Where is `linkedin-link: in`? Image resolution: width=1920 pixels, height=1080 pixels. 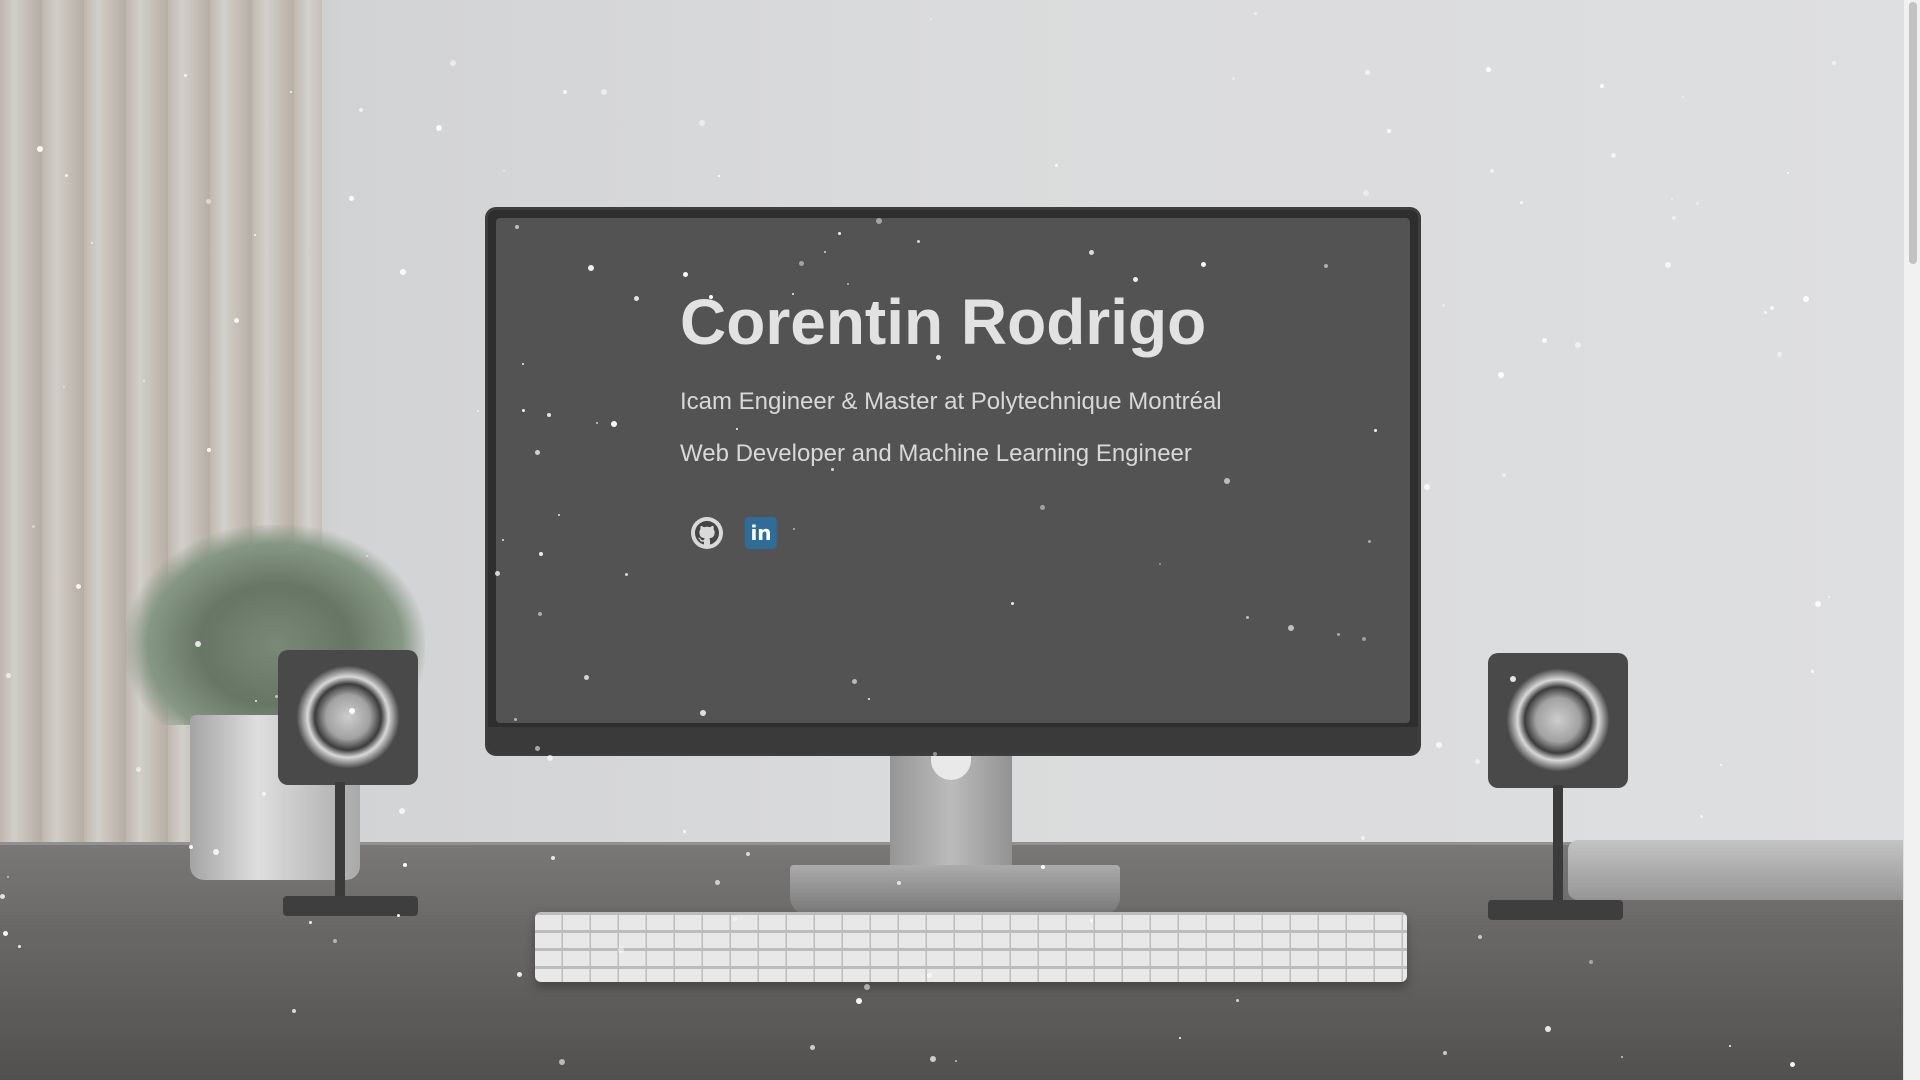 linkedin-link: in is located at coordinates (761, 533).